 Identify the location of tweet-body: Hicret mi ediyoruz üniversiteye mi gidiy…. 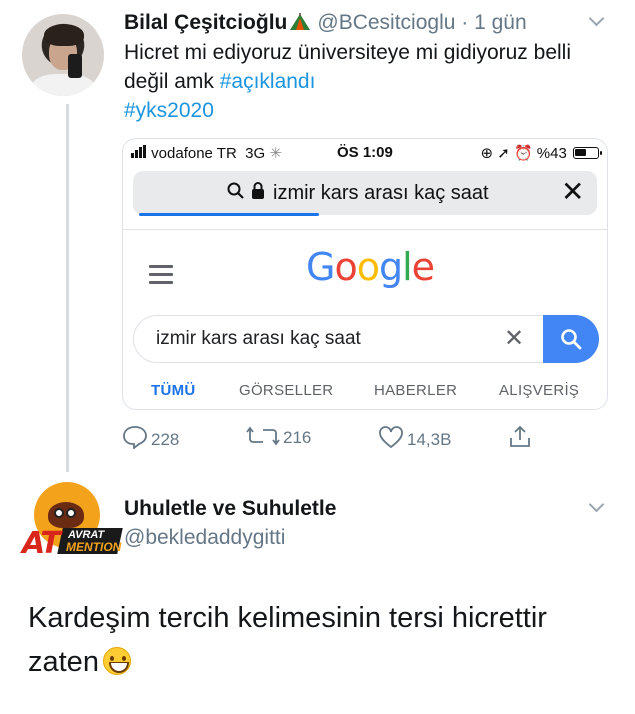
(347, 67).